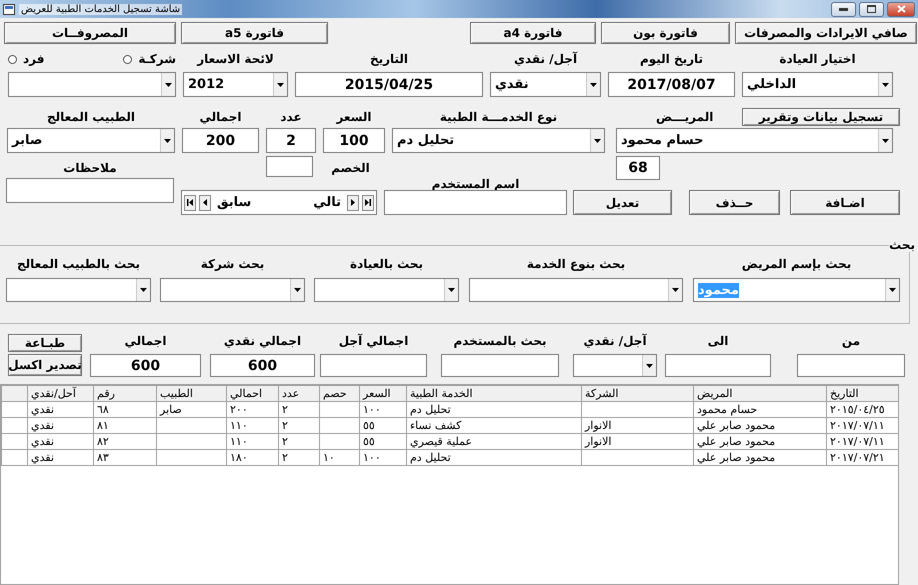 The width and height of the screenshot is (918, 585). What do you see at coordinates (638, 442) in the screenshot?
I see `table-cell: الانوار` at bounding box center [638, 442].